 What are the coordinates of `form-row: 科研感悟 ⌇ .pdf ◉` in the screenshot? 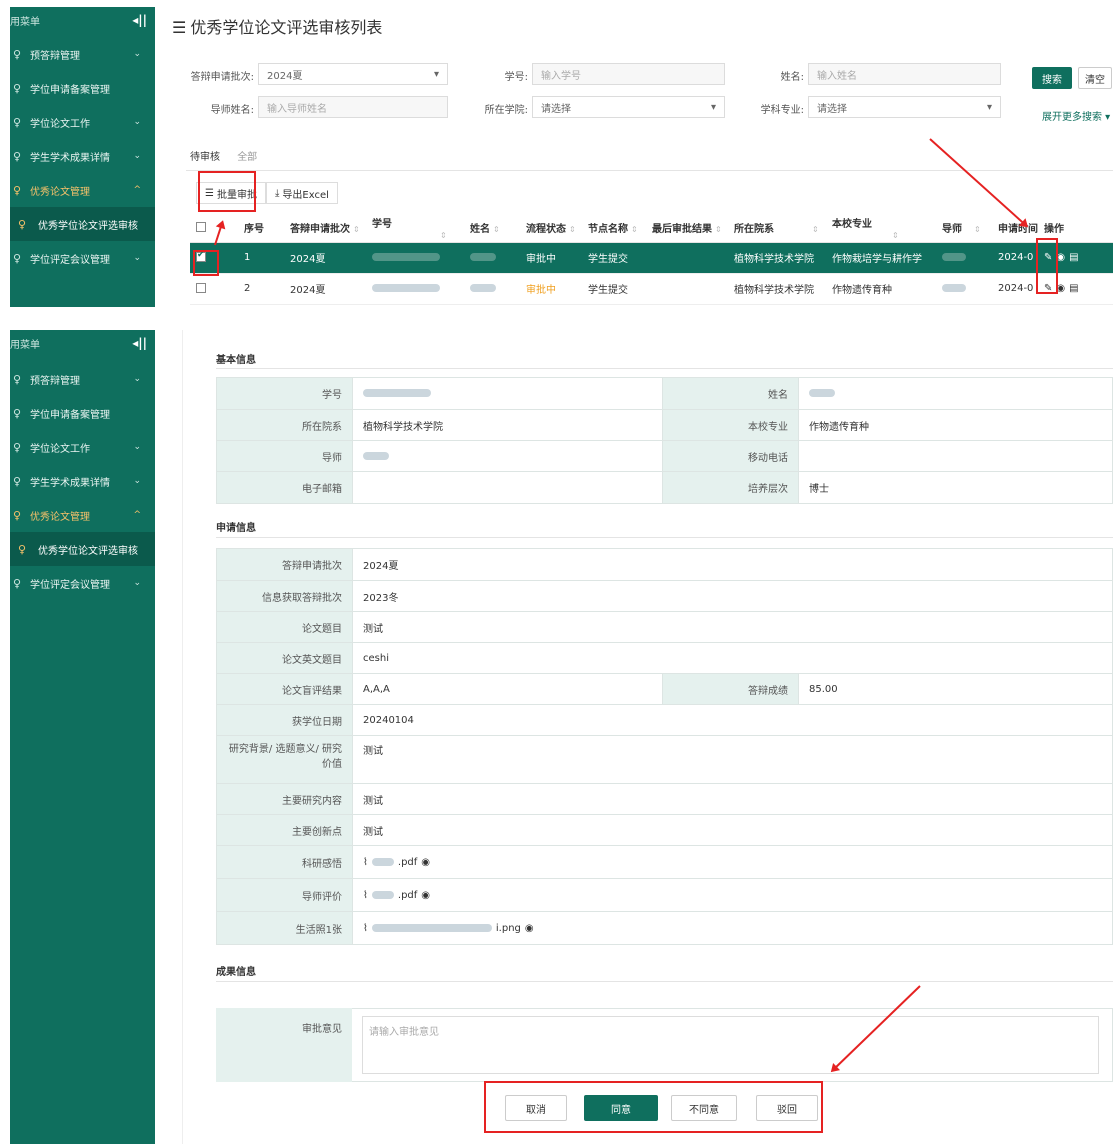 It's located at (664, 862).